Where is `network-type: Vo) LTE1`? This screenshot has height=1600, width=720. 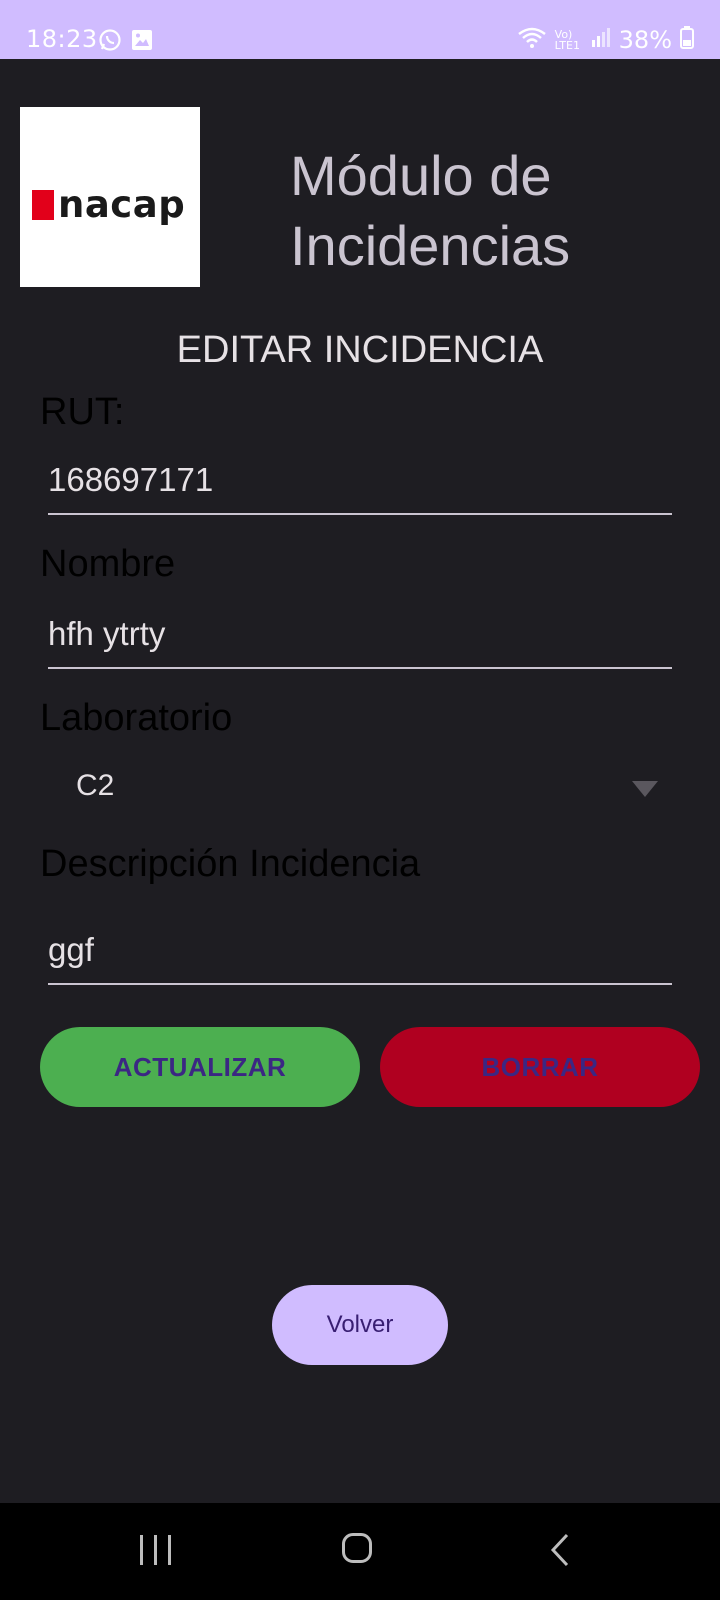 network-type: Vo) LTE1 is located at coordinates (567, 40).